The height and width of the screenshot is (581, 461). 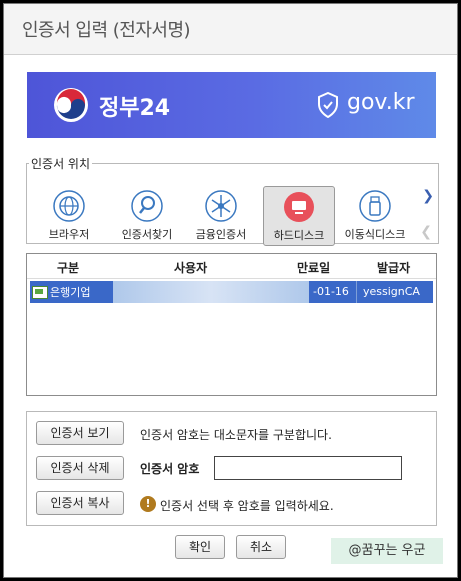 What do you see at coordinates (148, 504) in the screenshot?
I see `warning-icon: !` at bounding box center [148, 504].